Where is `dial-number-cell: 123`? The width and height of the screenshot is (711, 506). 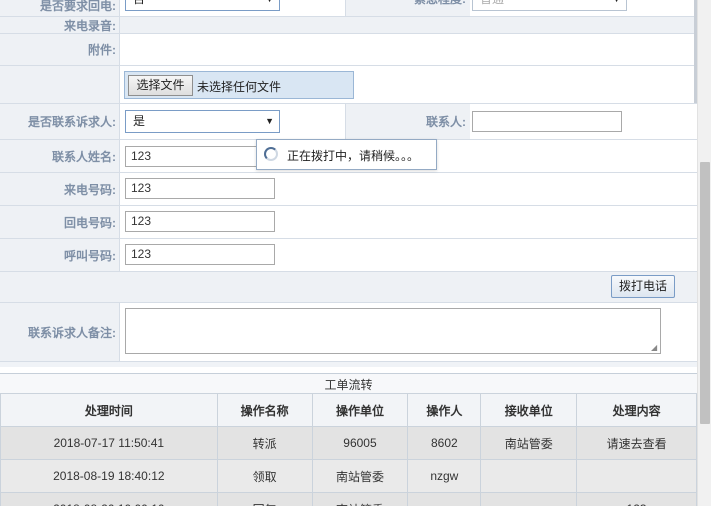 dial-number-cell: 123 is located at coordinates (408, 255).